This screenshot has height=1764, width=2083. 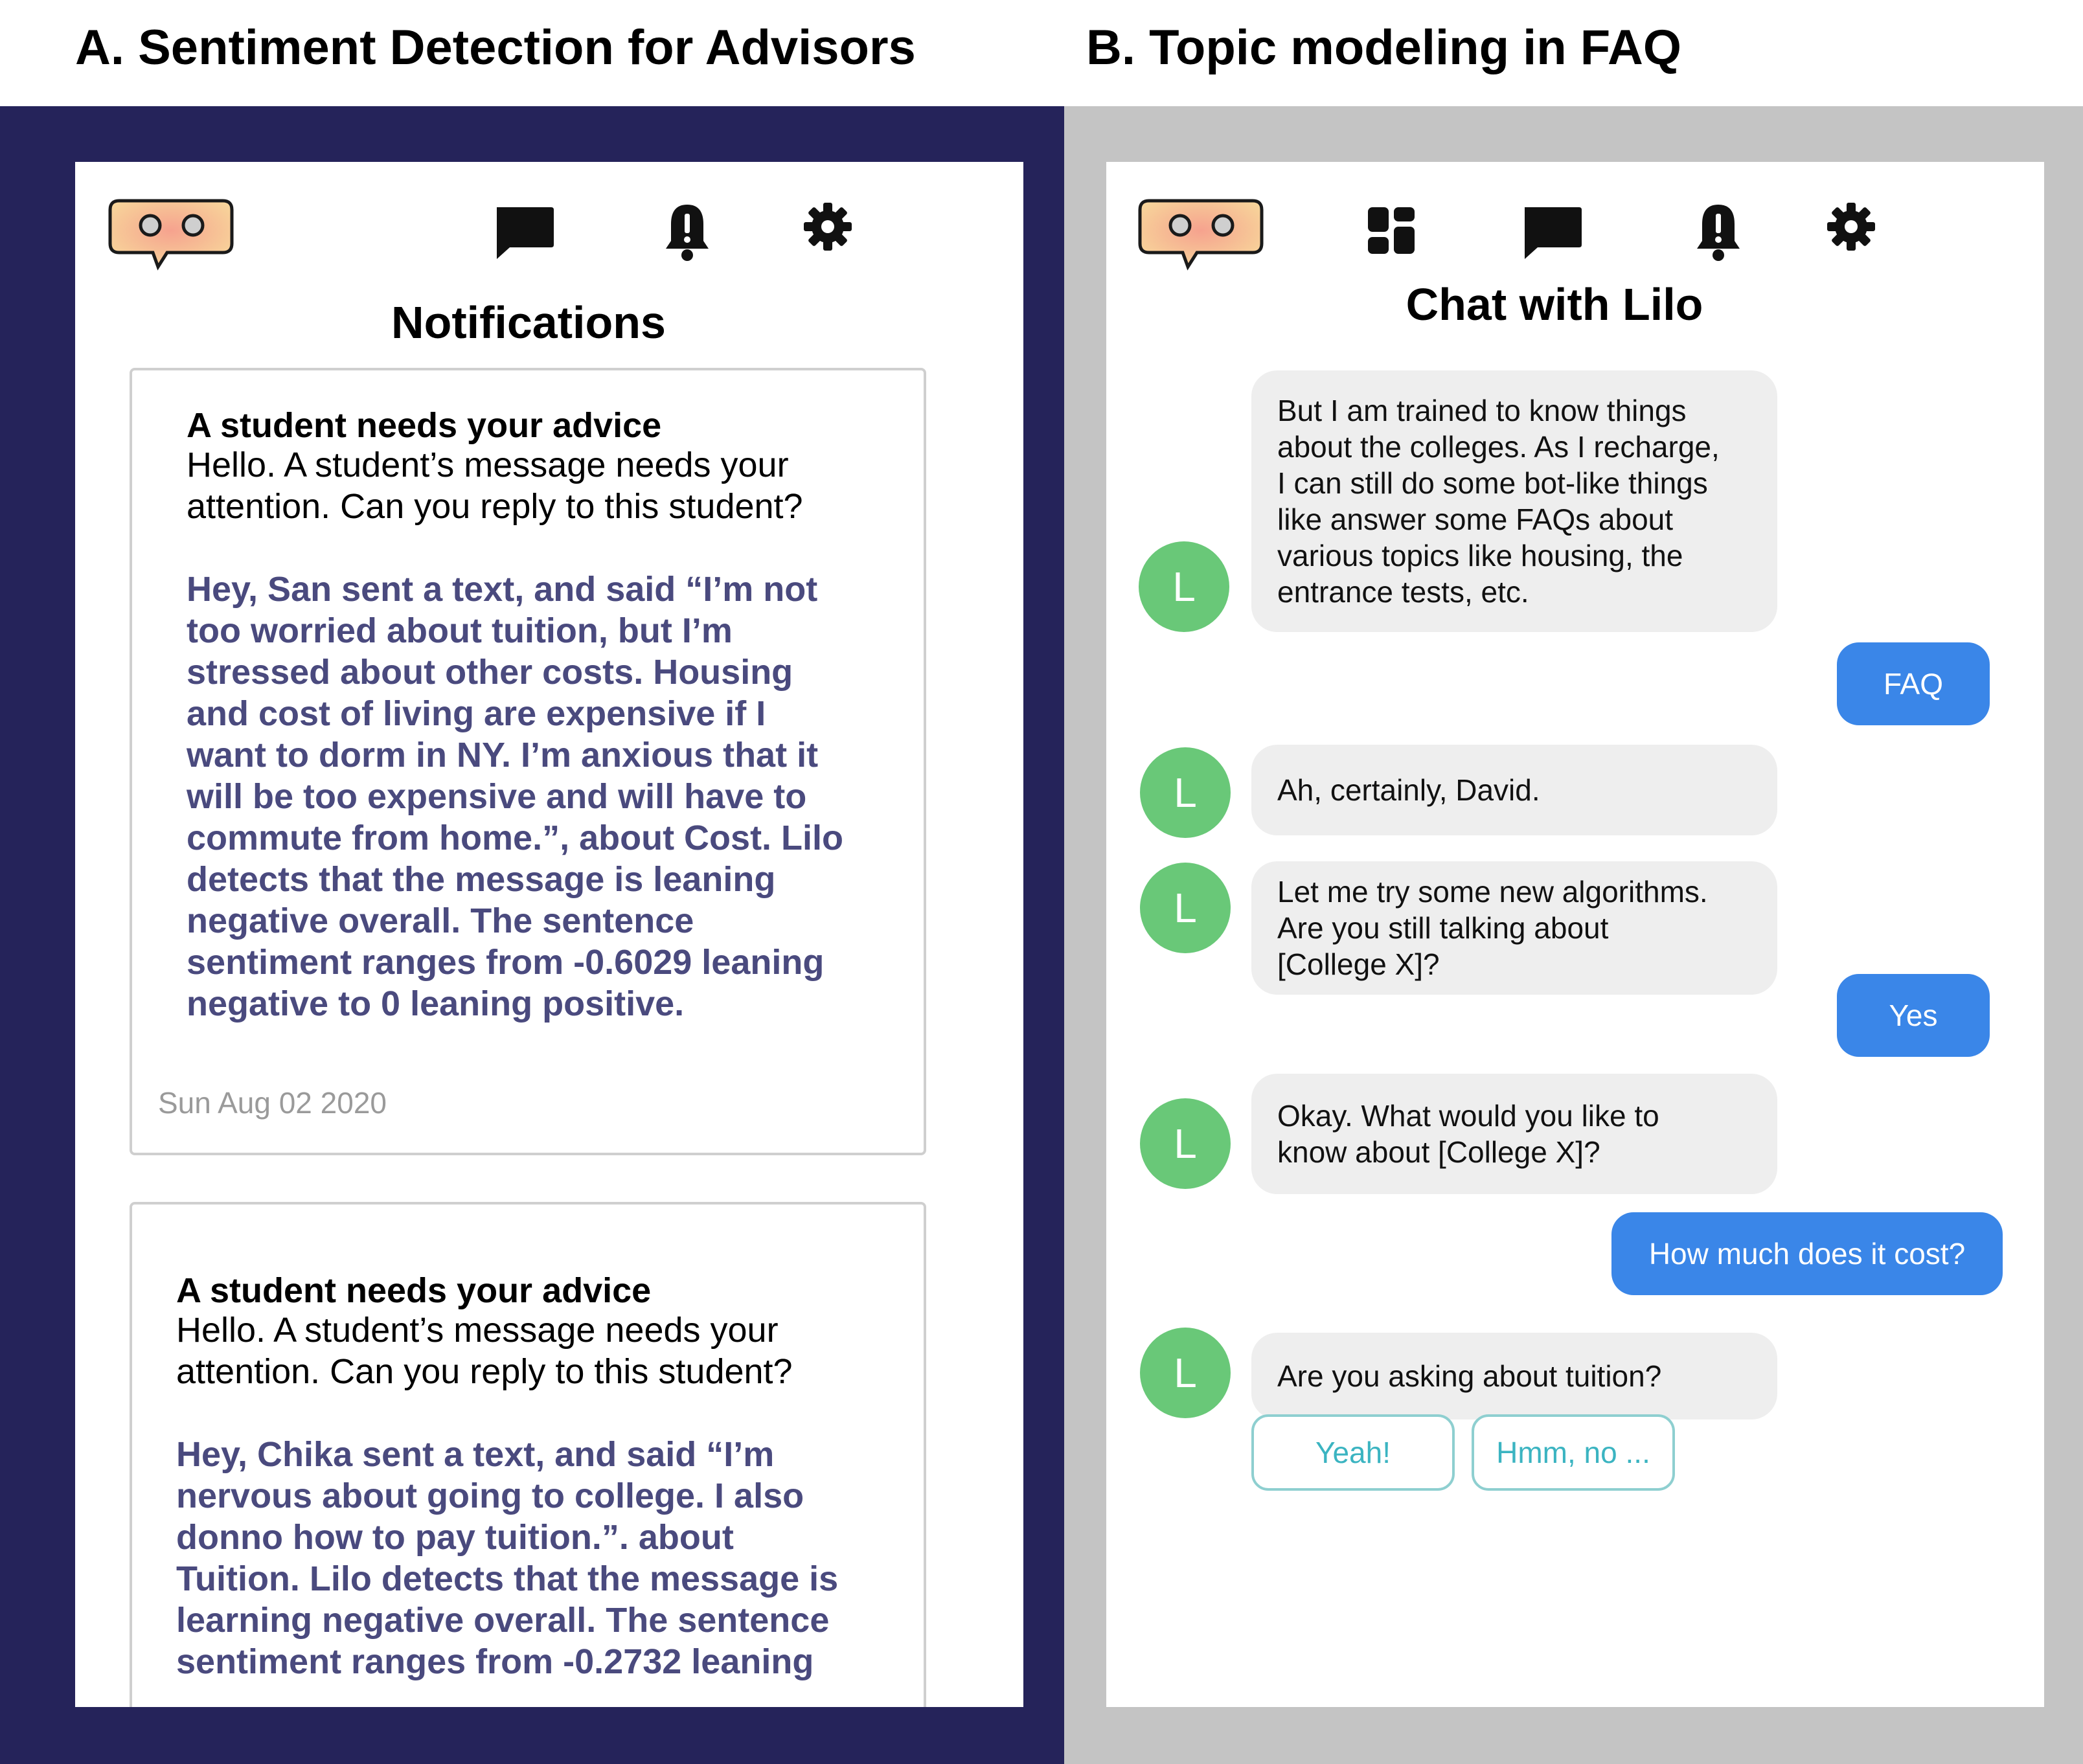 What do you see at coordinates (1514, 1376) in the screenshot?
I see `bot-message: Are you asking about tuition?` at bounding box center [1514, 1376].